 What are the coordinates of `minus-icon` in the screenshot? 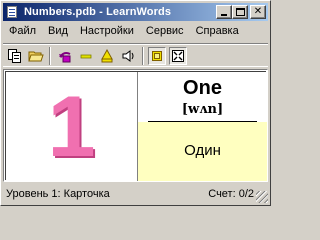 It's located at (86, 56).